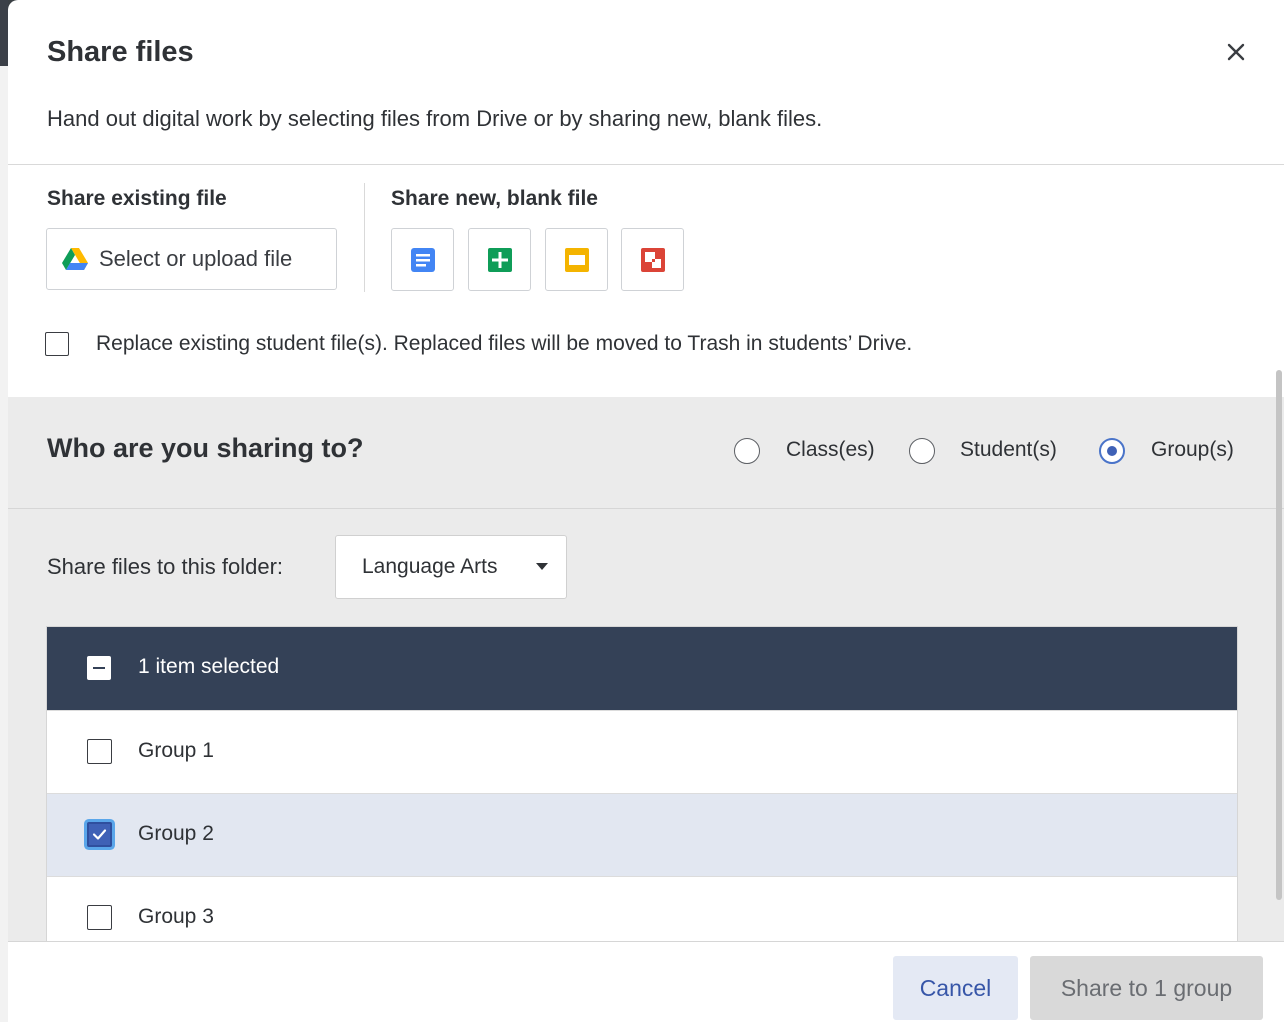  I want to click on google-drawings-icon, so click(652, 259).